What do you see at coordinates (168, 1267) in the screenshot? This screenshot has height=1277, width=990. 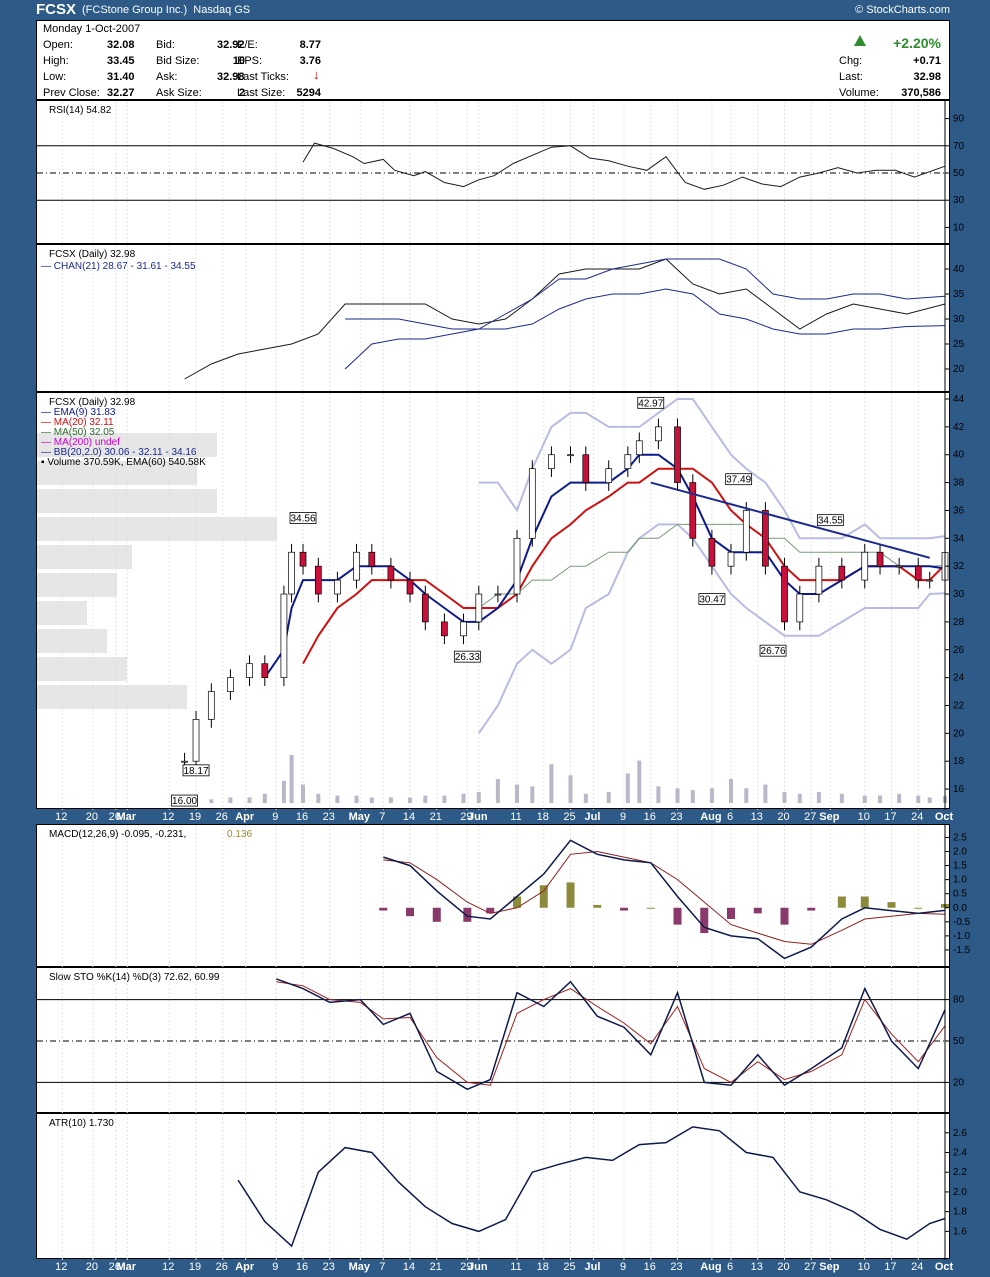 I see `x-axis-label: 12` at bounding box center [168, 1267].